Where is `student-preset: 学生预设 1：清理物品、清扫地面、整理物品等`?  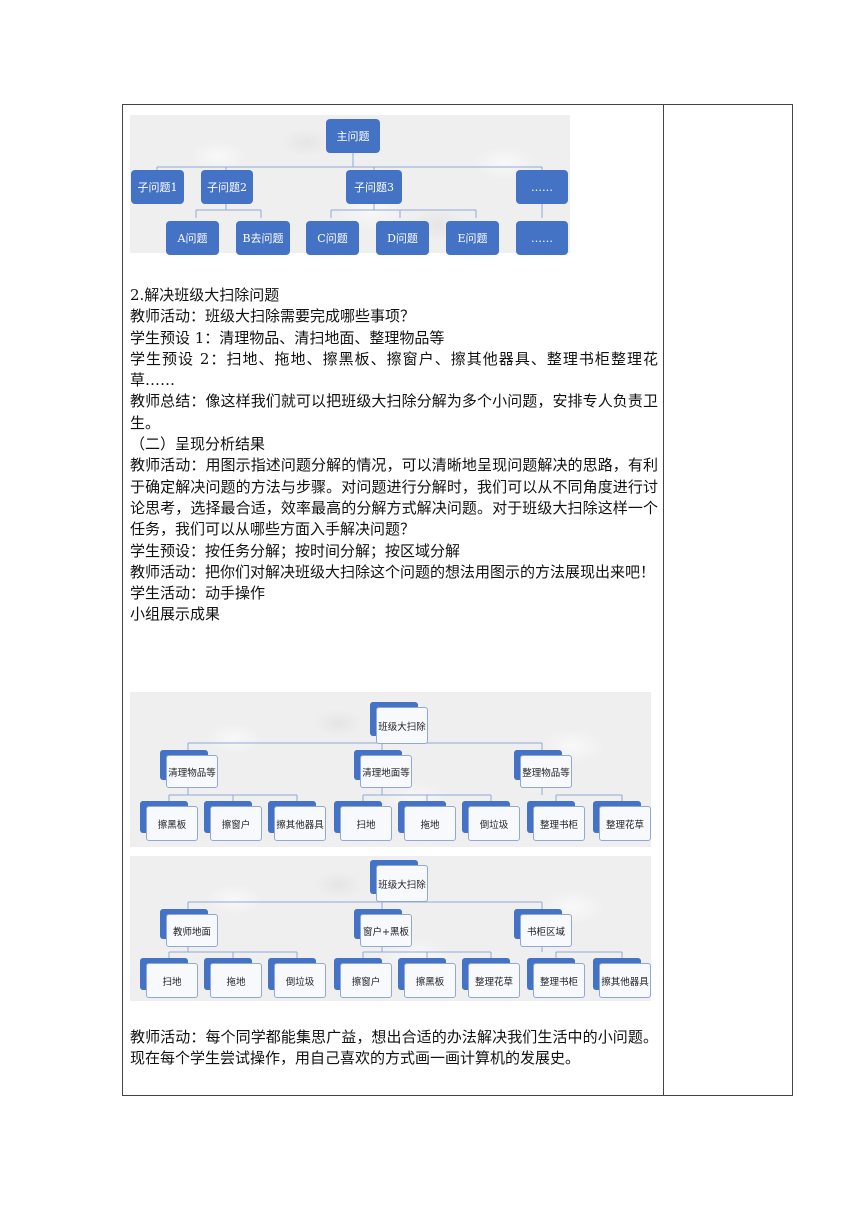 student-preset: 学生预设 1：清理物品、清扫地面、整理物品等 is located at coordinates (287, 337).